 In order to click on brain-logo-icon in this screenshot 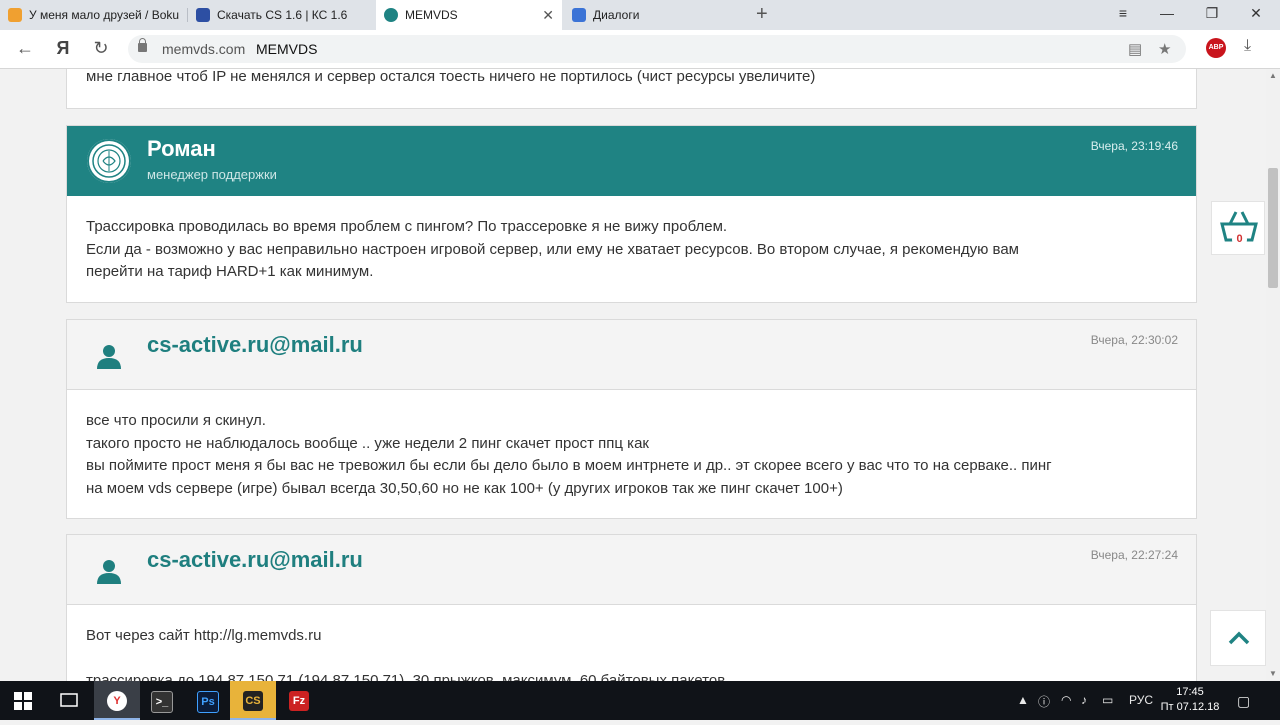, I will do `click(109, 161)`.